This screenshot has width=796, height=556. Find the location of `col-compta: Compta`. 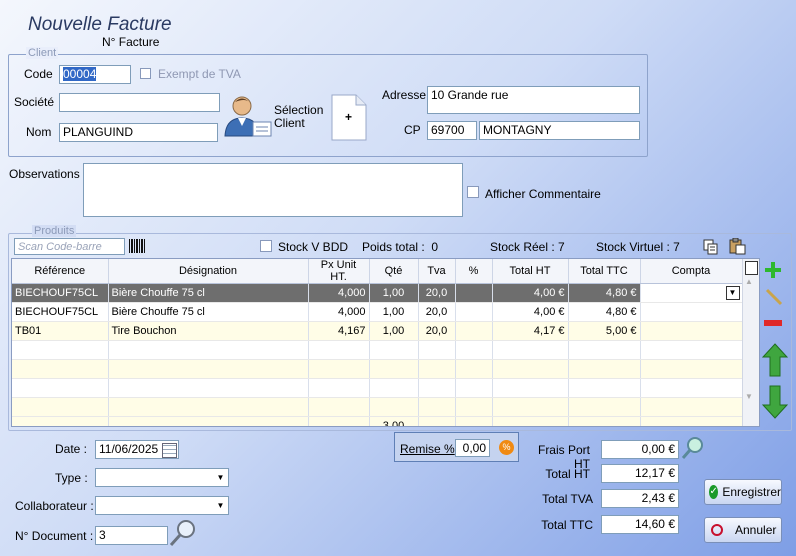

col-compta: Compta is located at coordinates (691, 271).